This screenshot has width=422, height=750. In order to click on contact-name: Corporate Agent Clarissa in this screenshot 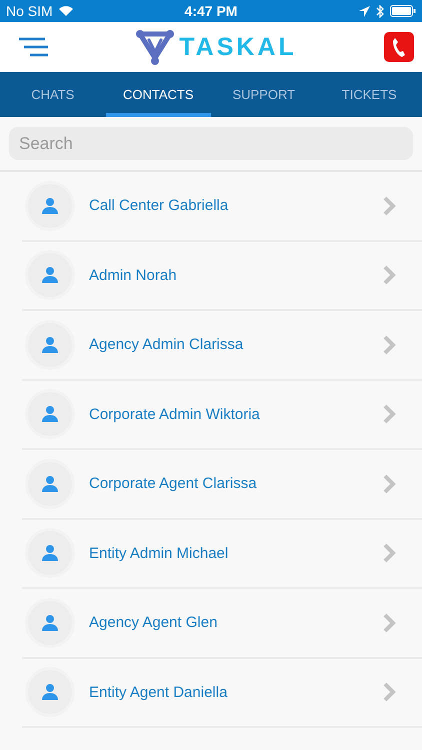, I will do `click(173, 483)`.